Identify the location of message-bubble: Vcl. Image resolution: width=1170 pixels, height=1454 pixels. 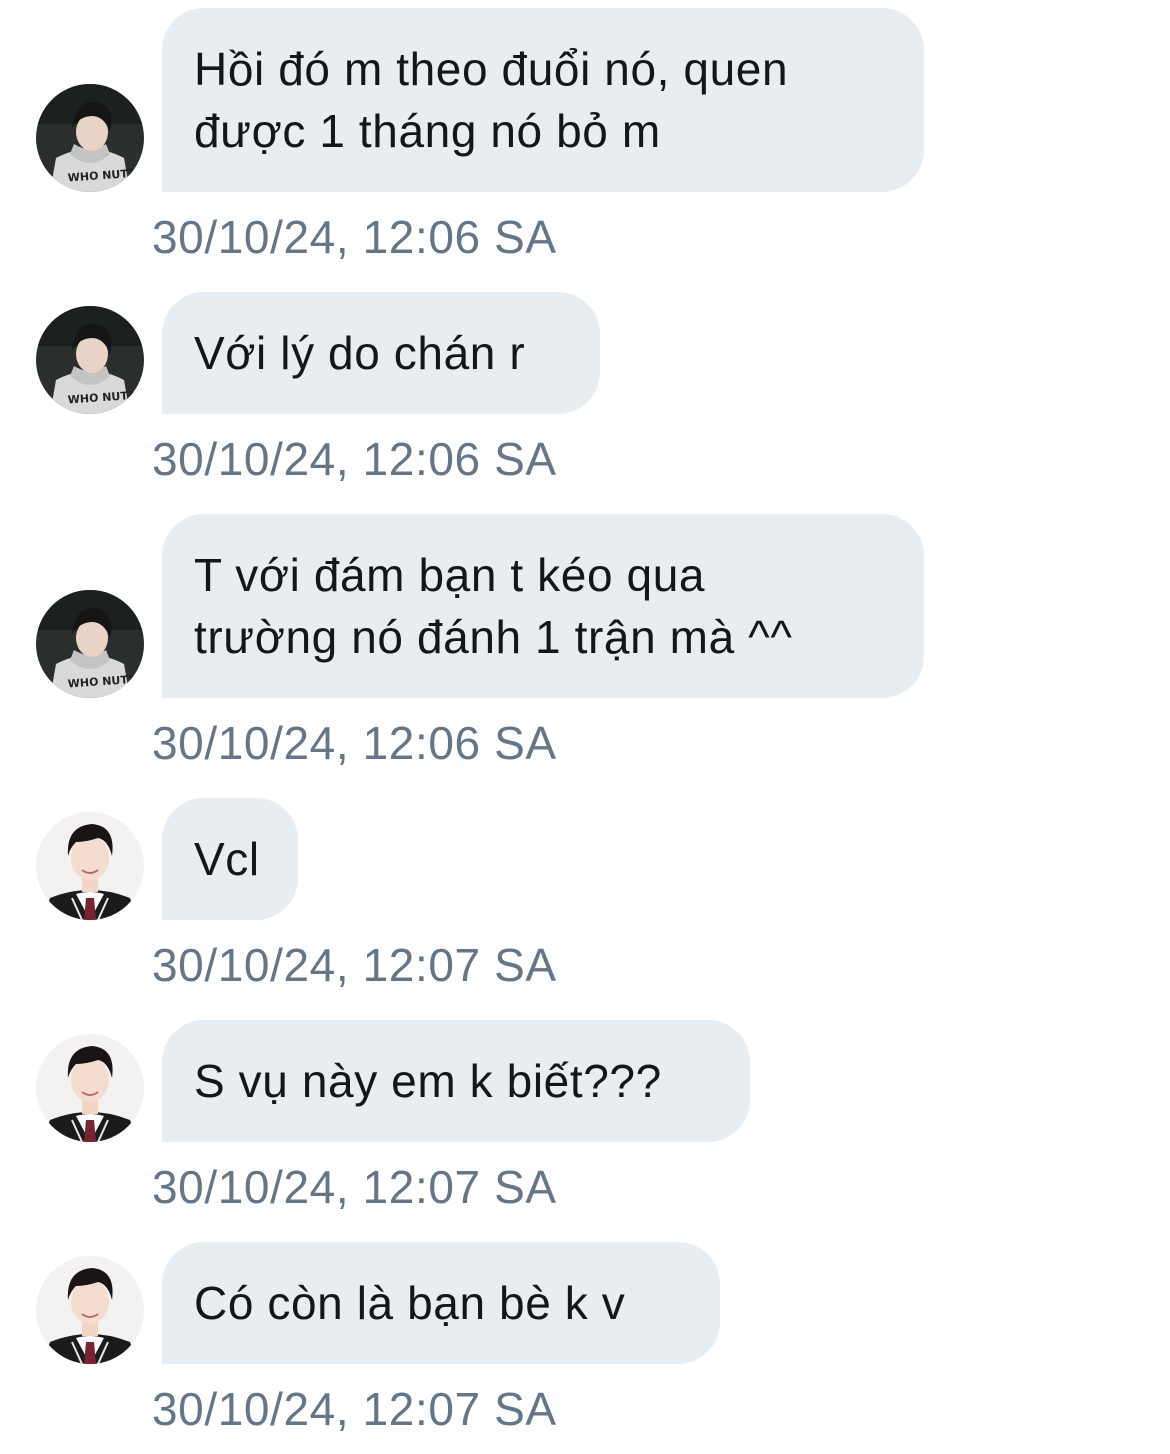
(230, 859).